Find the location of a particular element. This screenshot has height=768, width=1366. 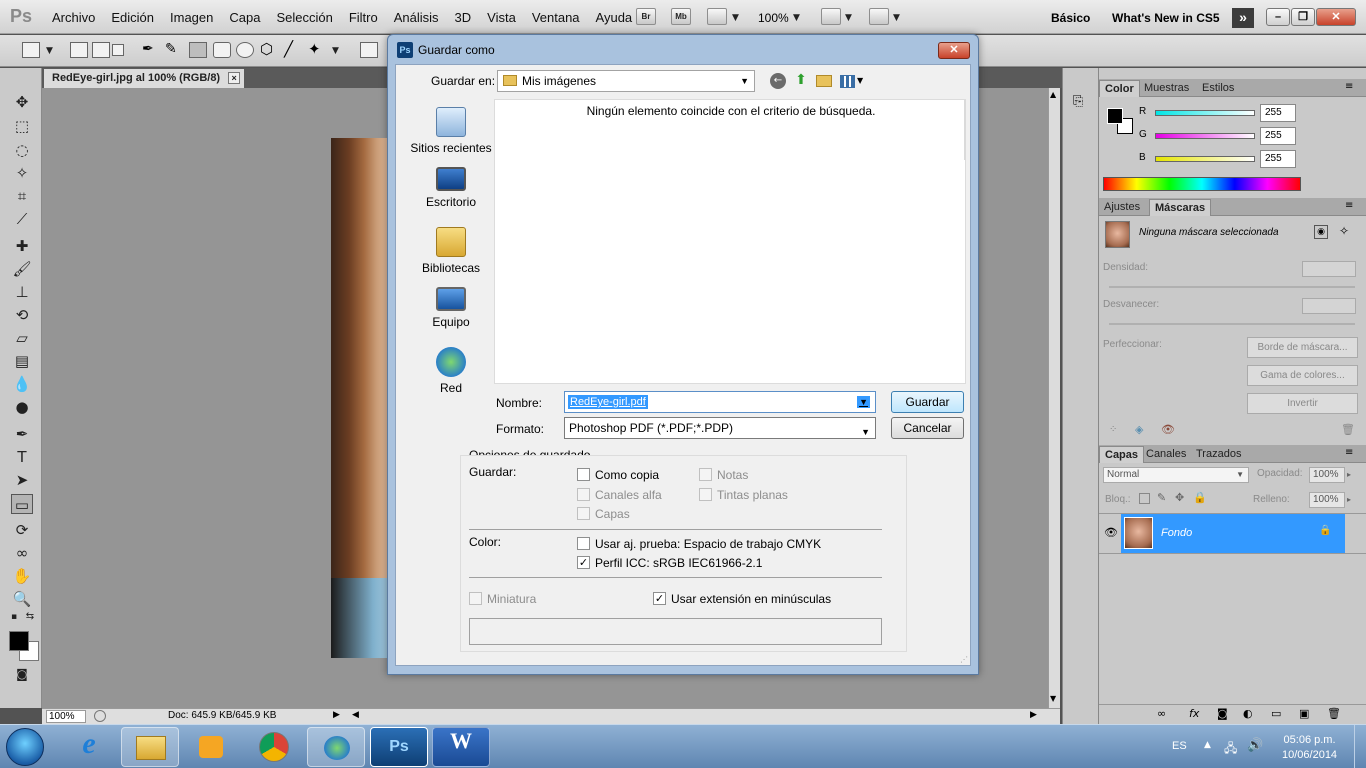

chrome-taskbar-button is located at coordinates (274, 747).